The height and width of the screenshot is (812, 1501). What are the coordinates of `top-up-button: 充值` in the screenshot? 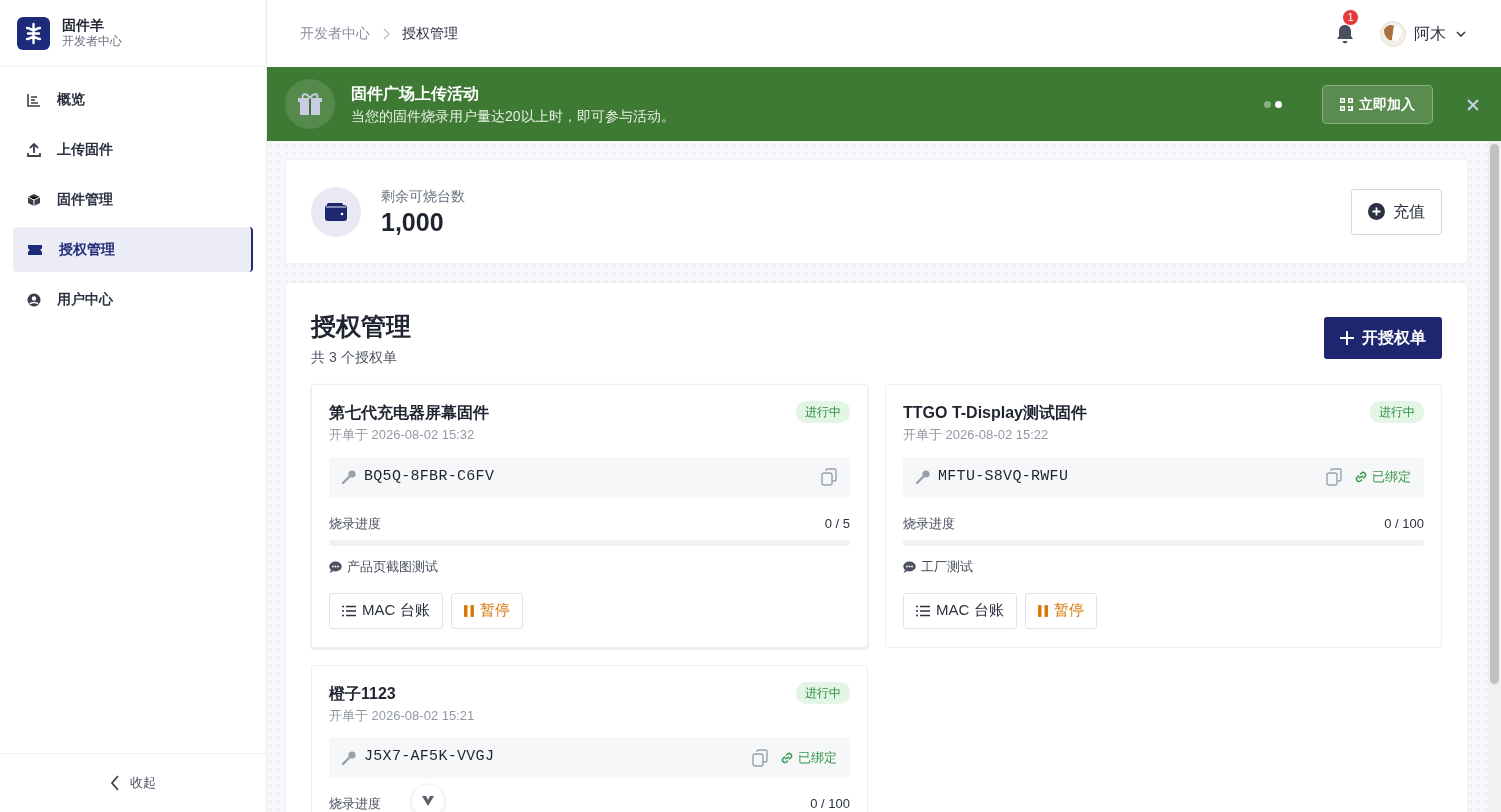 It's located at (1396, 211).